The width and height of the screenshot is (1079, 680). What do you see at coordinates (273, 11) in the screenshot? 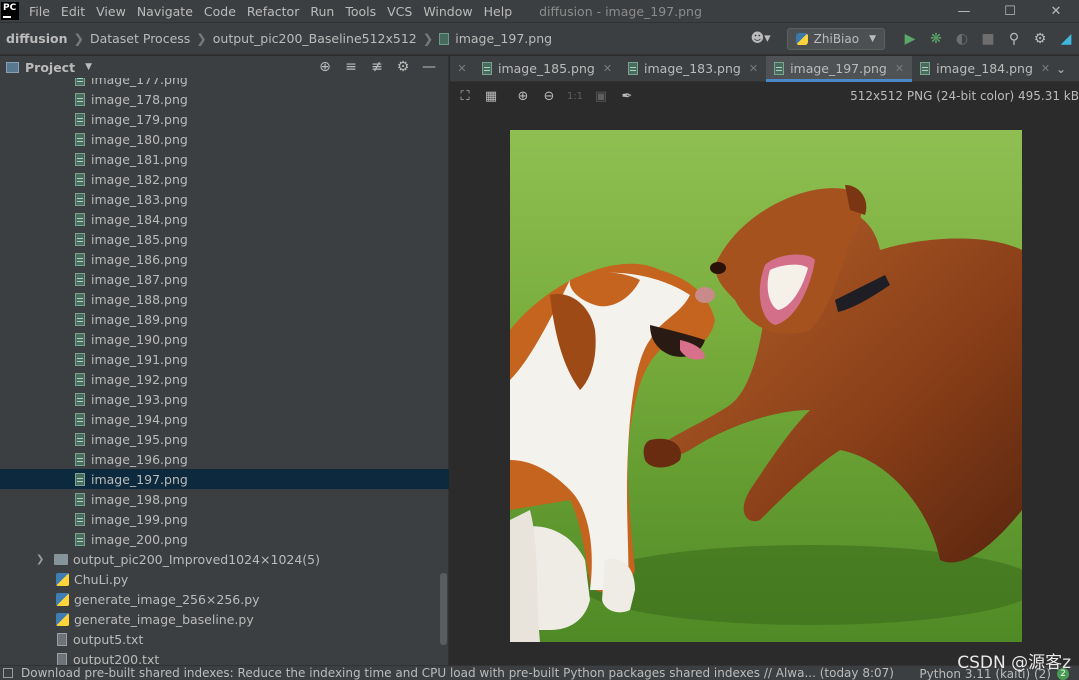
I see `menu-refactor: Refactor` at bounding box center [273, 11].